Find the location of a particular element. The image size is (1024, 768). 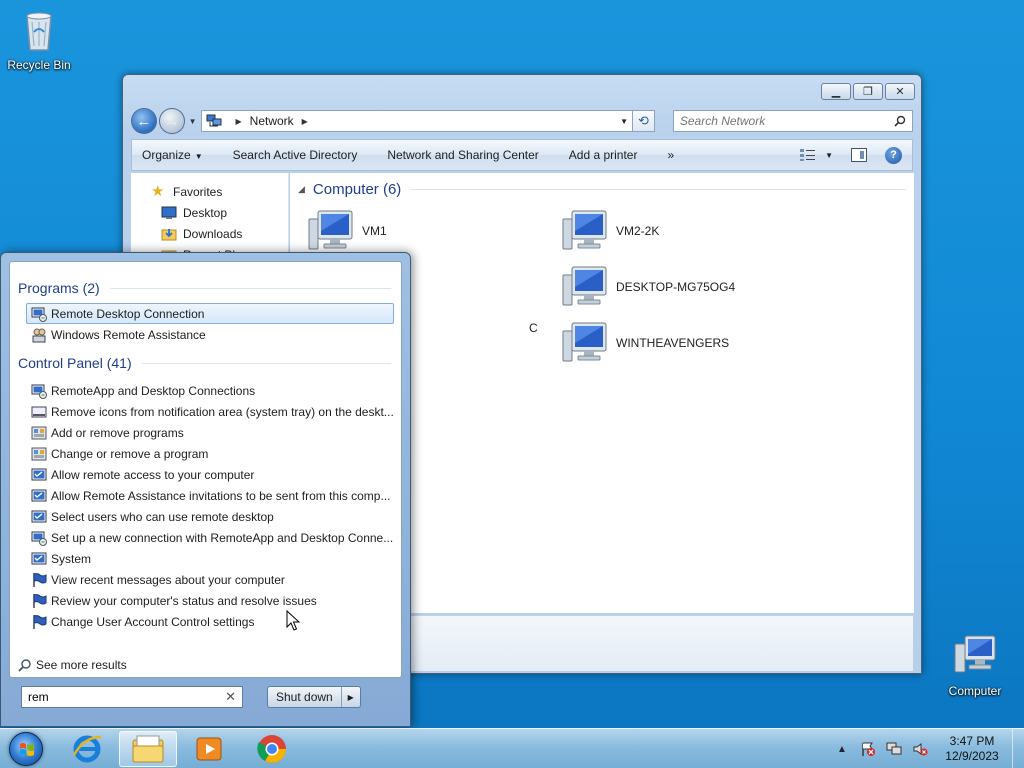

search-network-box is located at coordinates (792, 121).